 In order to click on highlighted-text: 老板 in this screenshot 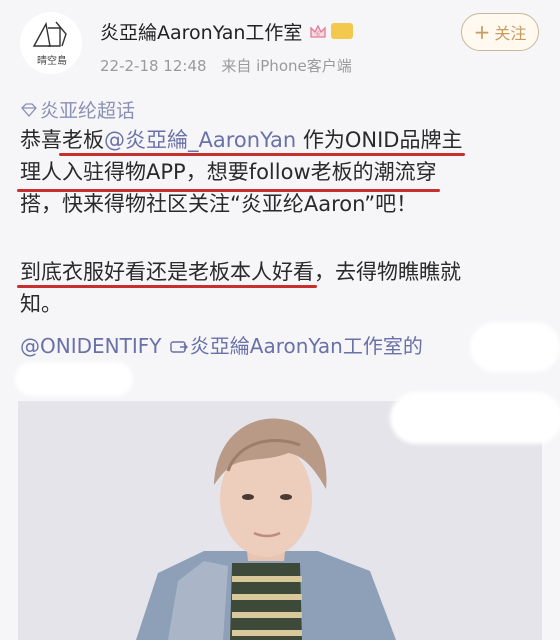, I will do `click(83, 140)`.